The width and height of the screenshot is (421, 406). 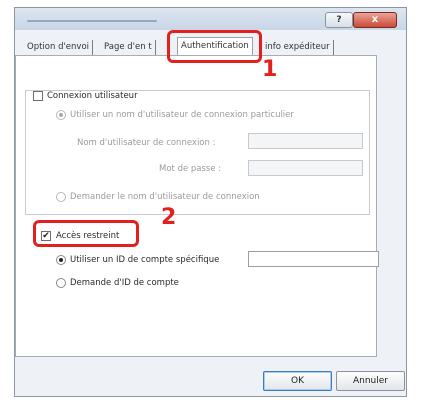 What do you see at coordinates (298, 47) in the screenshot?
I see `tab-sender-info: info expéditeur` at bounding box center [298, 47].